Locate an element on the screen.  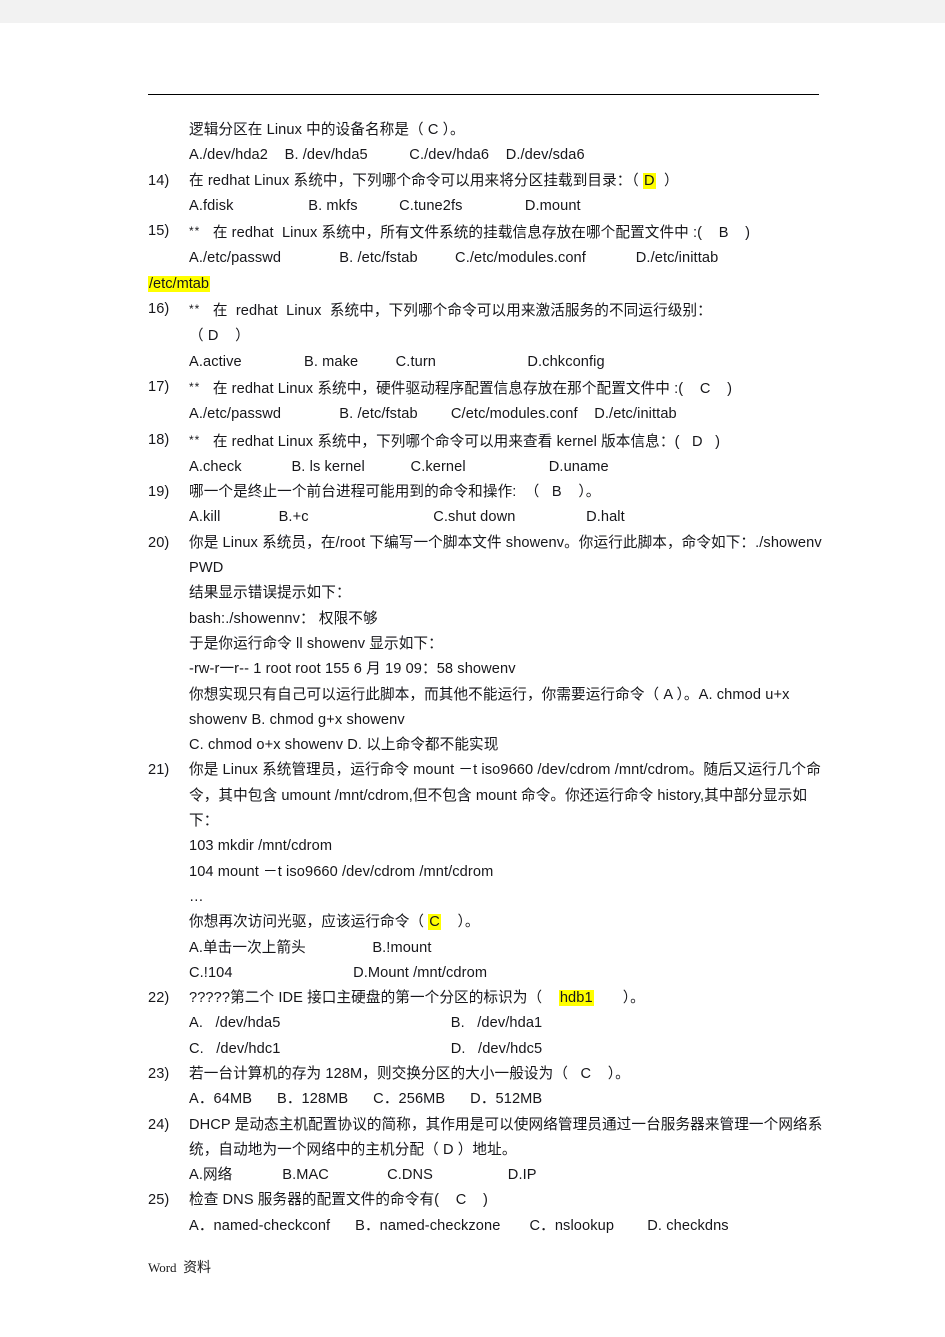
header-divider-rule is located at coordinates (483, 94).